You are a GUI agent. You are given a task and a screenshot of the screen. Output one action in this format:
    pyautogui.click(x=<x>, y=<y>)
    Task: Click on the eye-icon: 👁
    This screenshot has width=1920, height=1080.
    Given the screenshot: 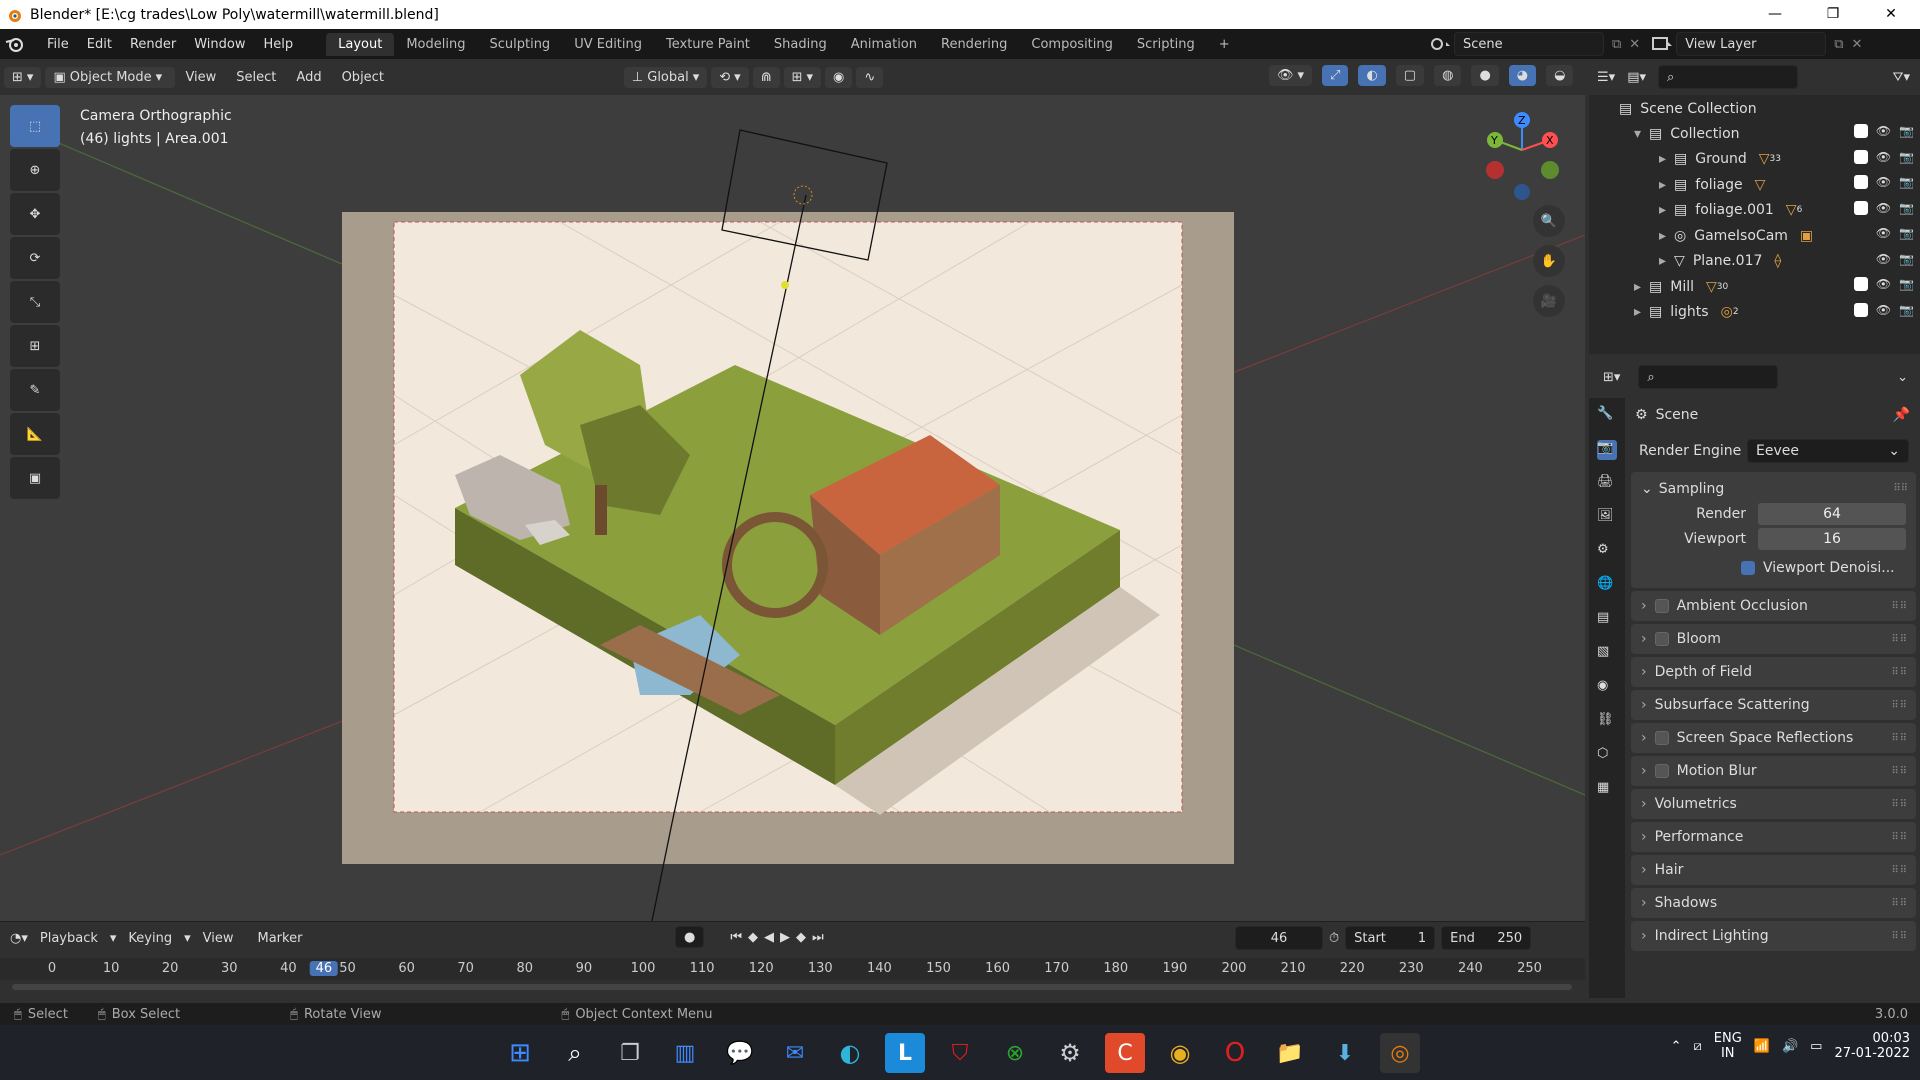 What is the action you would take?
    pyautogui.click(x=1883, y=182)
    